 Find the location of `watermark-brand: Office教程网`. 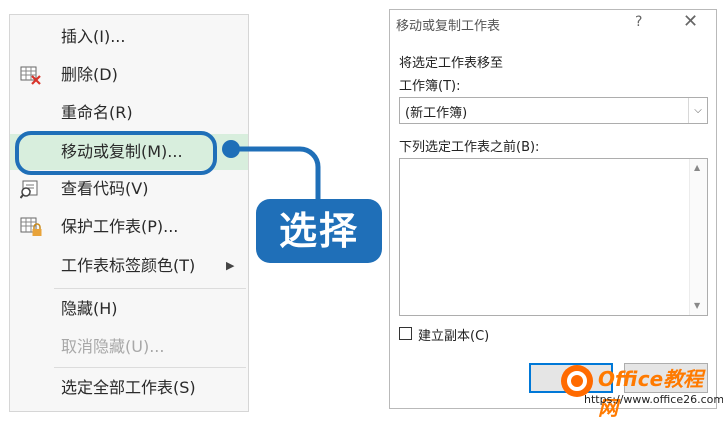

watermark-brand: Office教程网 is located at coordinates (651, 393).